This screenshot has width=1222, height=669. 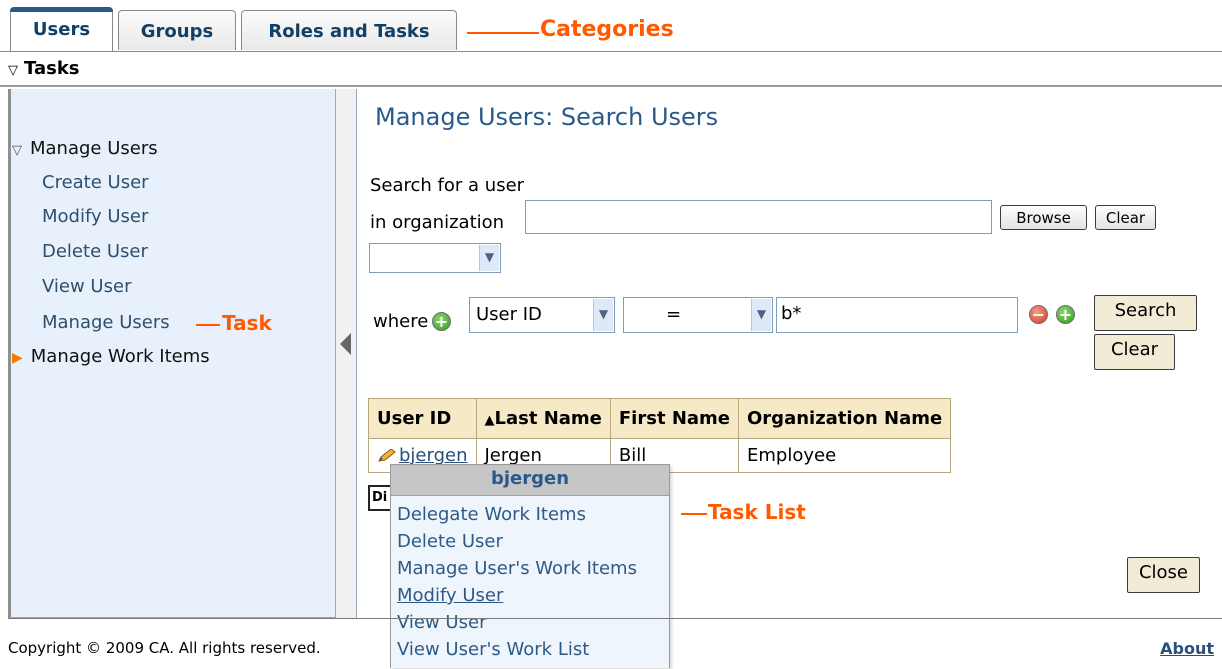 I want to click on sidebar-group-label: Manage Users, so click(x=94, y=148).